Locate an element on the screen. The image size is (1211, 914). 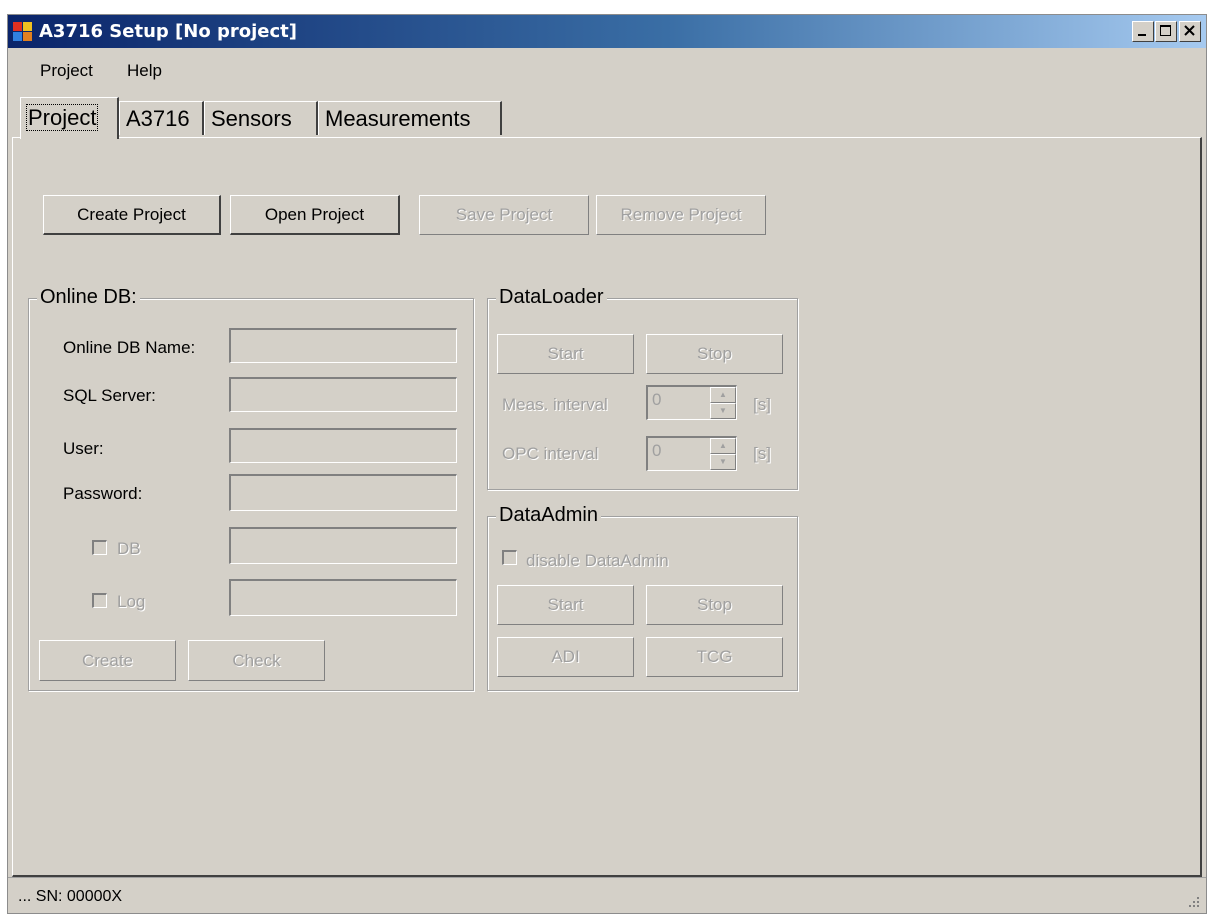
maximize-button is located at coordinates (1166, 31).